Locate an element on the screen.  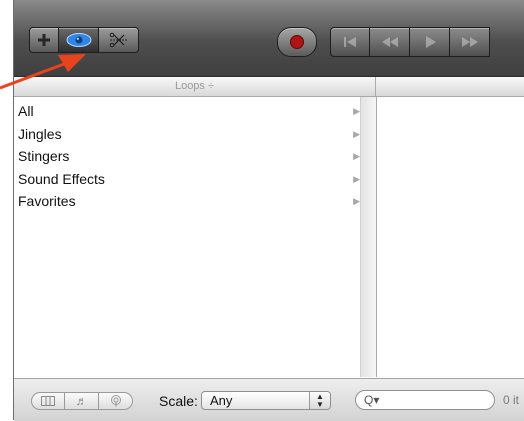
rewind-icon is located at coordinates (389, 42).